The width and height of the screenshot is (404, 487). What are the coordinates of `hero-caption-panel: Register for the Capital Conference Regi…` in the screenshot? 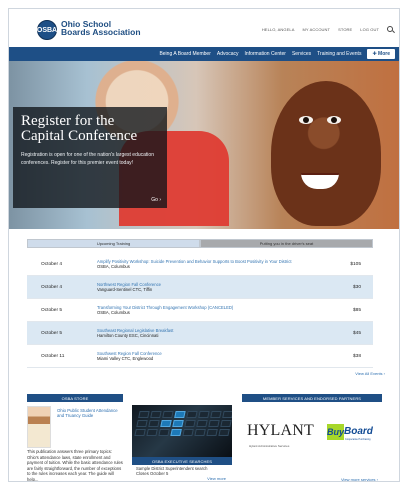 It's located at (90, 157).